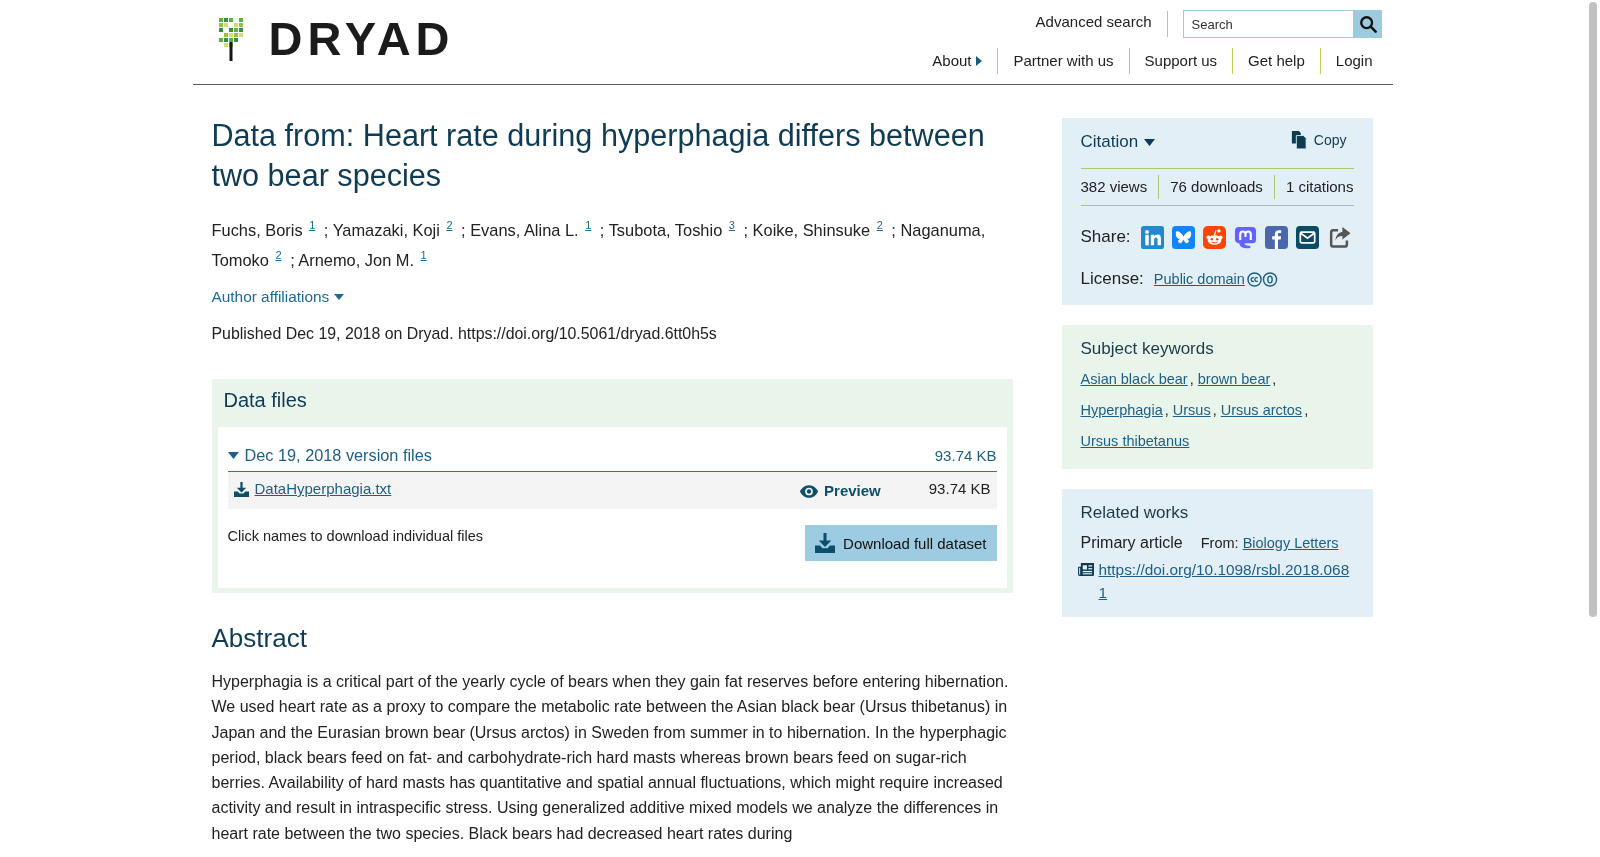 This screenshot has height=857, width=1600. Describe the element at coordinates (1234, 379) in the screenshot. I see `keyword-link: brown bear` at that location.